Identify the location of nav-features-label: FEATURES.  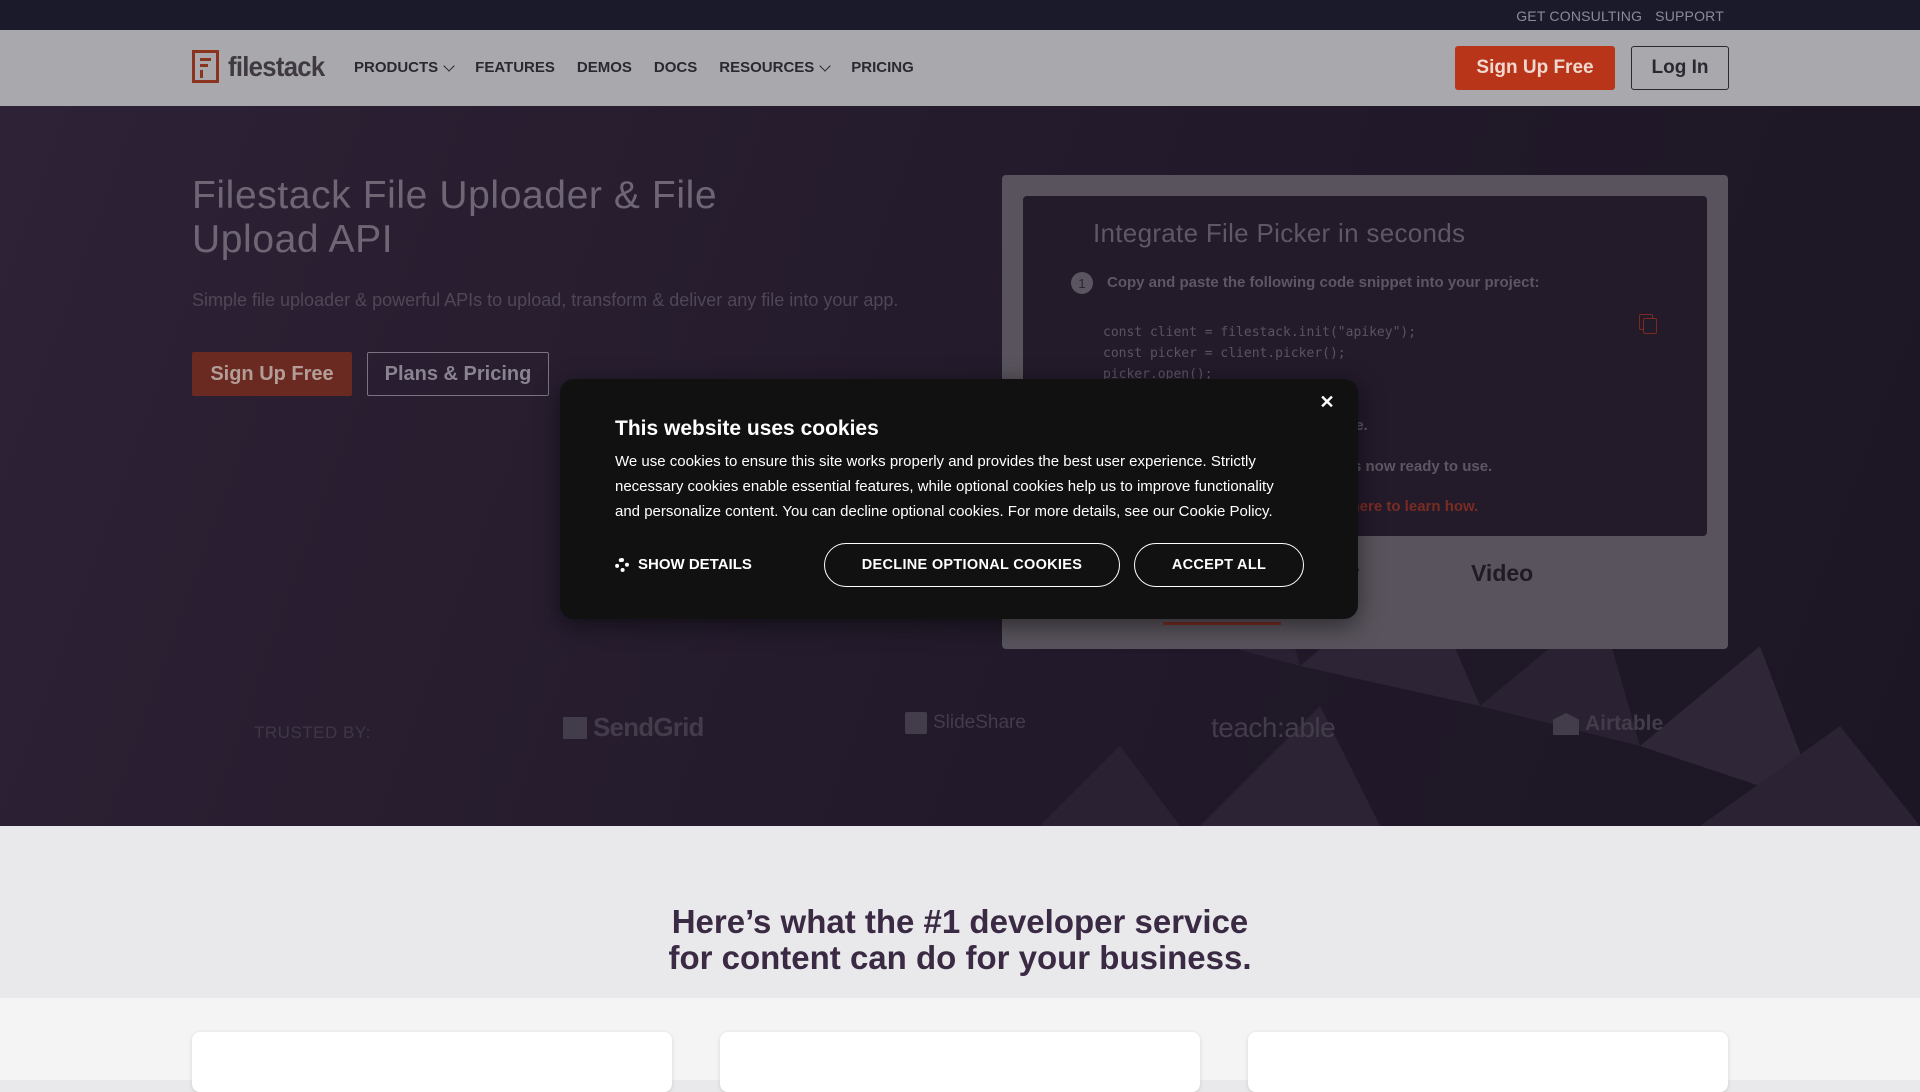
(515, 67).